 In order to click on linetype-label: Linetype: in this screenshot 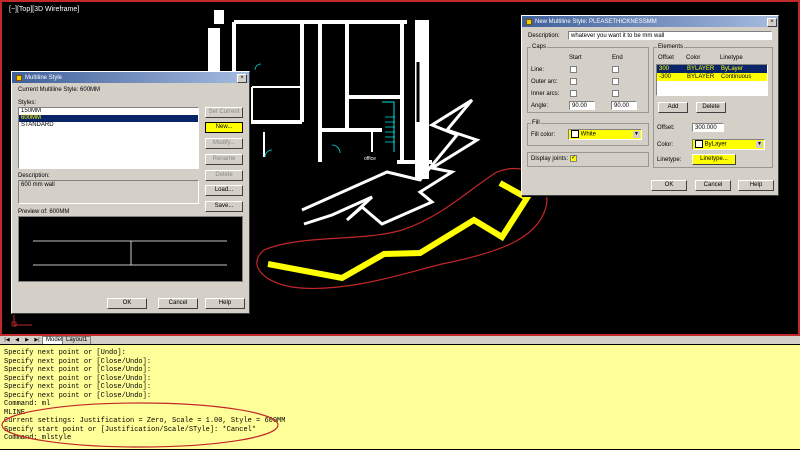, I will do `click(669, 160)`.